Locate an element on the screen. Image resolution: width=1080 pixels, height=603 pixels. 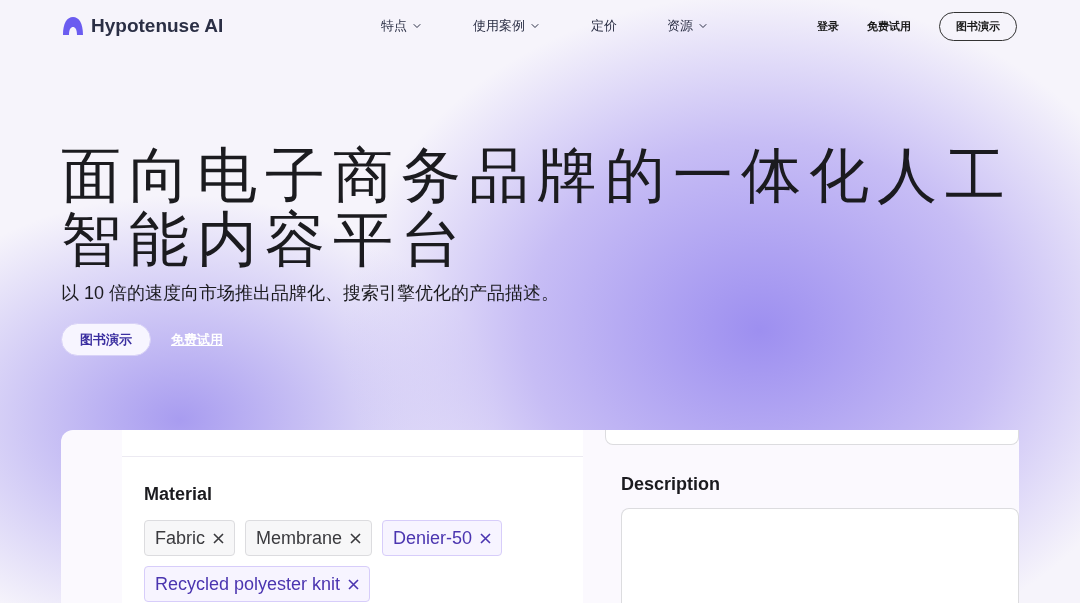
material-tag: Recycled polyester knit is located at coordinates (257, 584).